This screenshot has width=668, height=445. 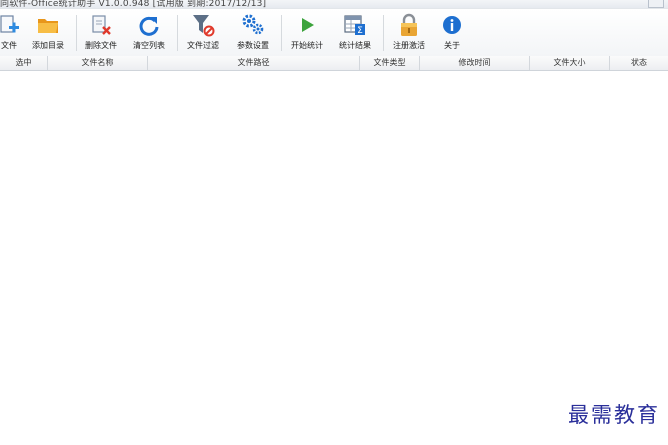 What do you see at coordinates (355, 45) in the screenshot?
I see `results-label: 统计结果` at bounding box center [355, 45].